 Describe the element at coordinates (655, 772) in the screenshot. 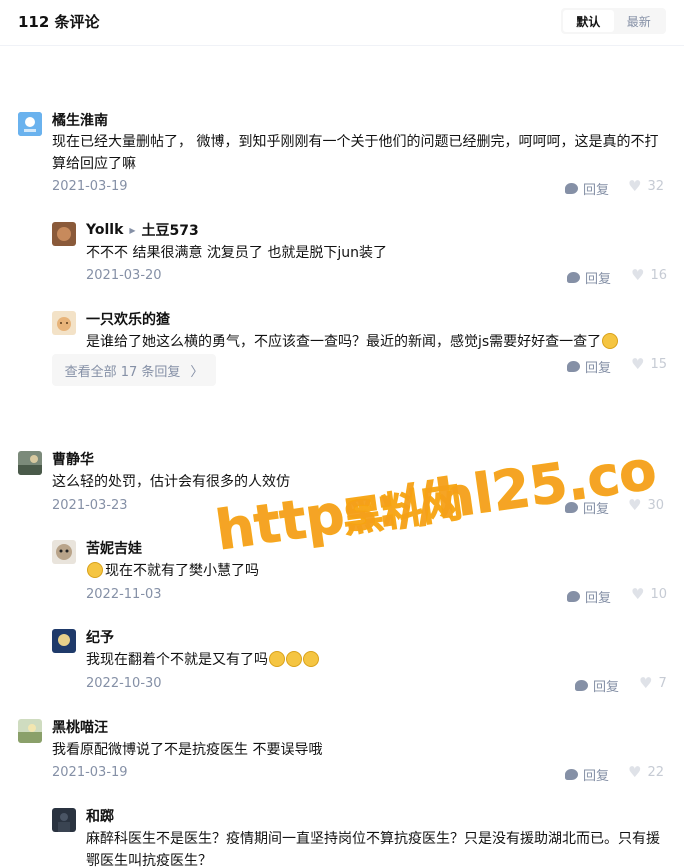

I see `like-count: 22` at that location.